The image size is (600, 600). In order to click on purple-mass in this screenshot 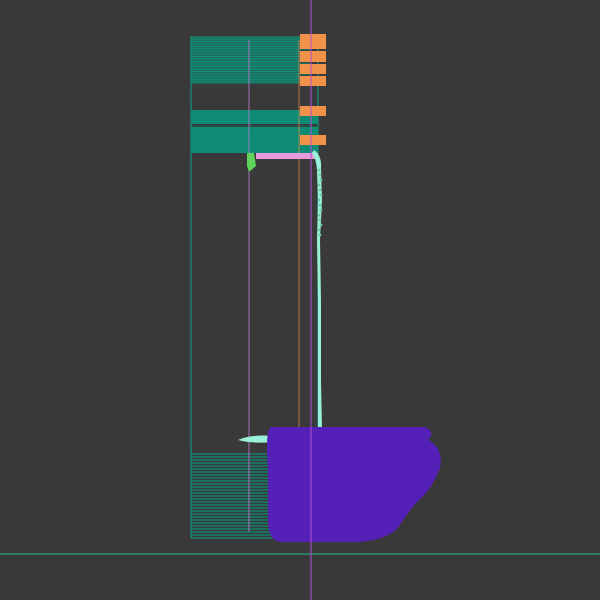, I will do `click(354, 484)`.